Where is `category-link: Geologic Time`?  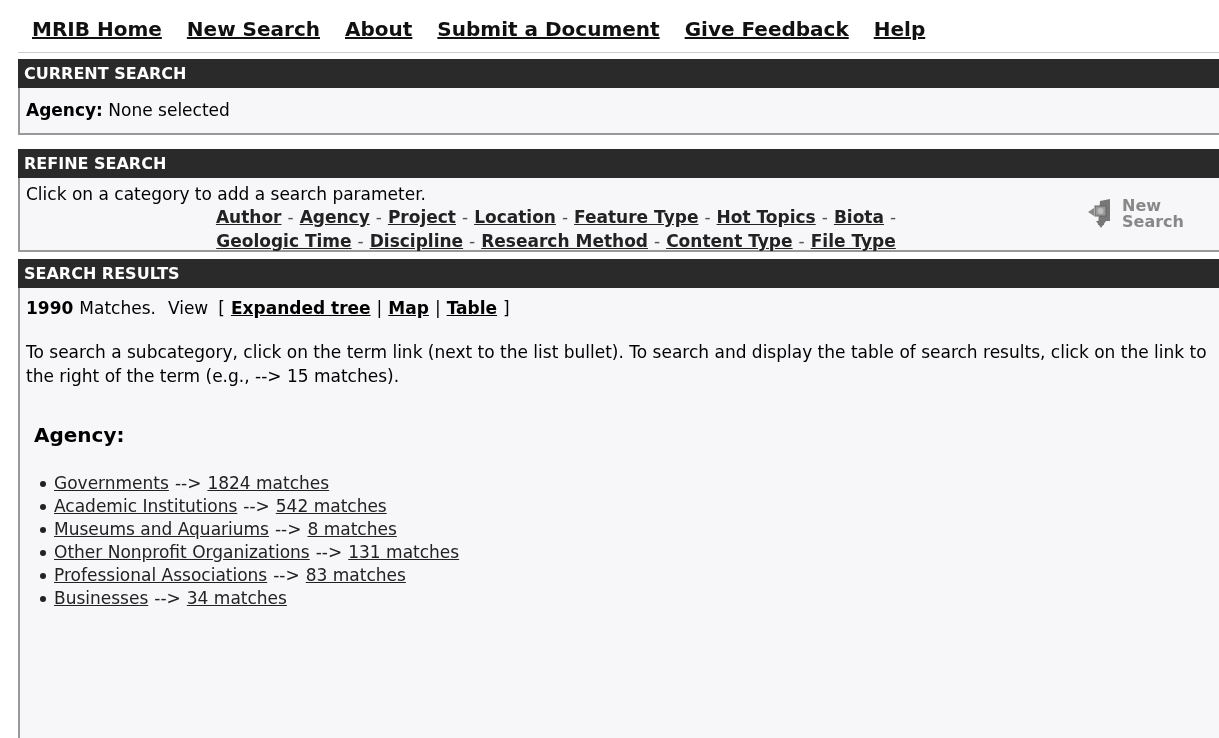
category-link: Geologic Time is located at coordinates (284, 241).